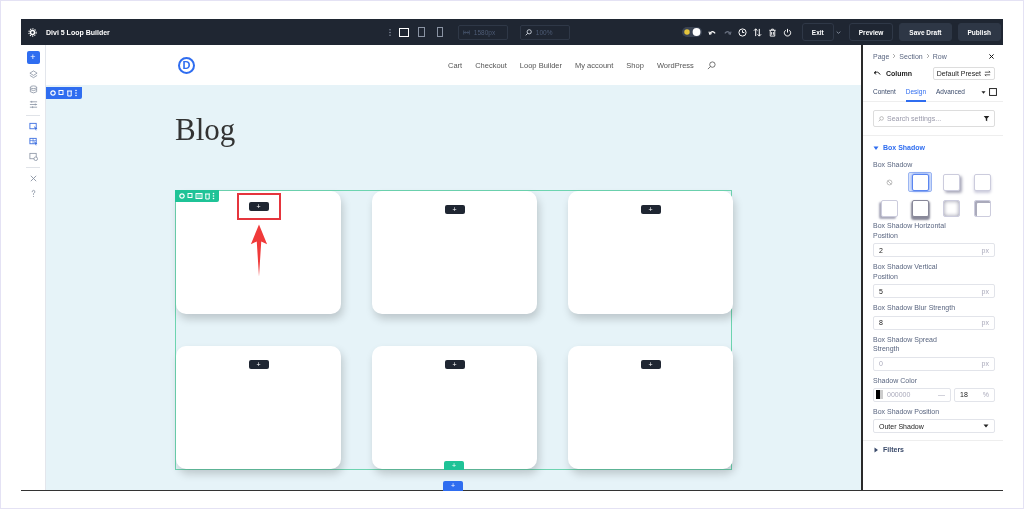  I want to click on close-icon, so click(991, 56).